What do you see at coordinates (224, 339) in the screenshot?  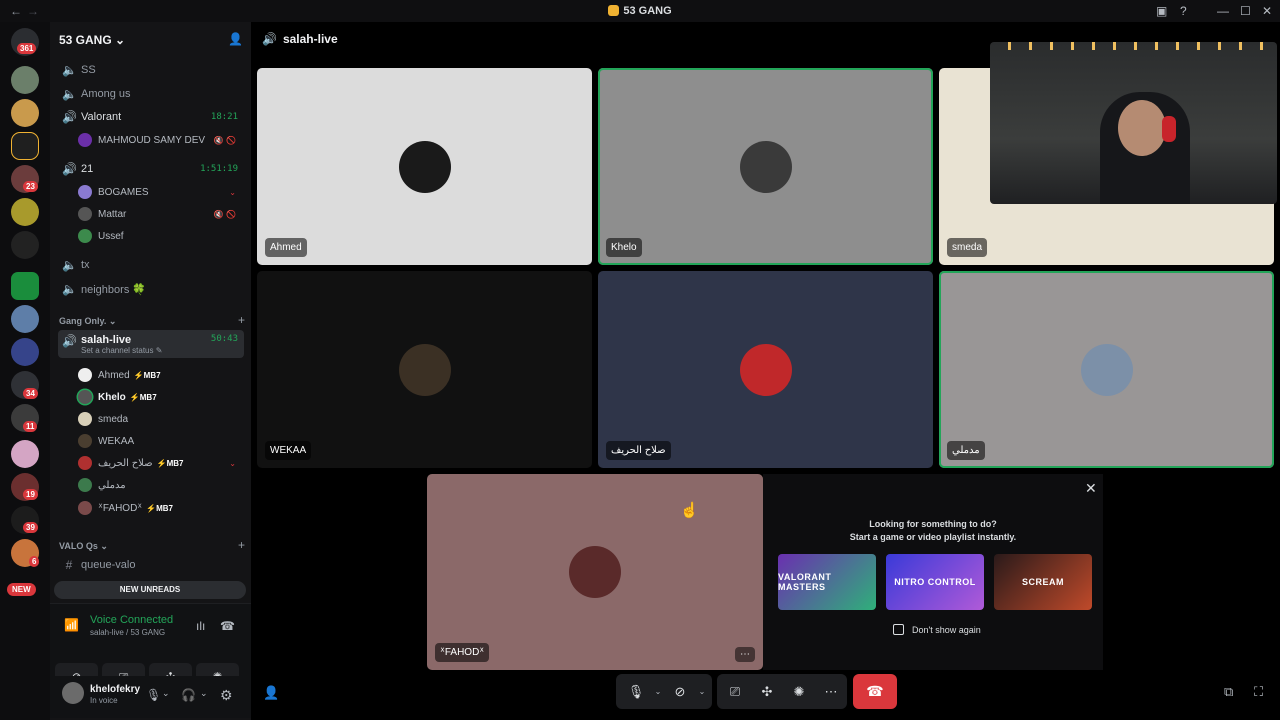 I see `voice-duration: 50:43` at bounding box center [224, 339].